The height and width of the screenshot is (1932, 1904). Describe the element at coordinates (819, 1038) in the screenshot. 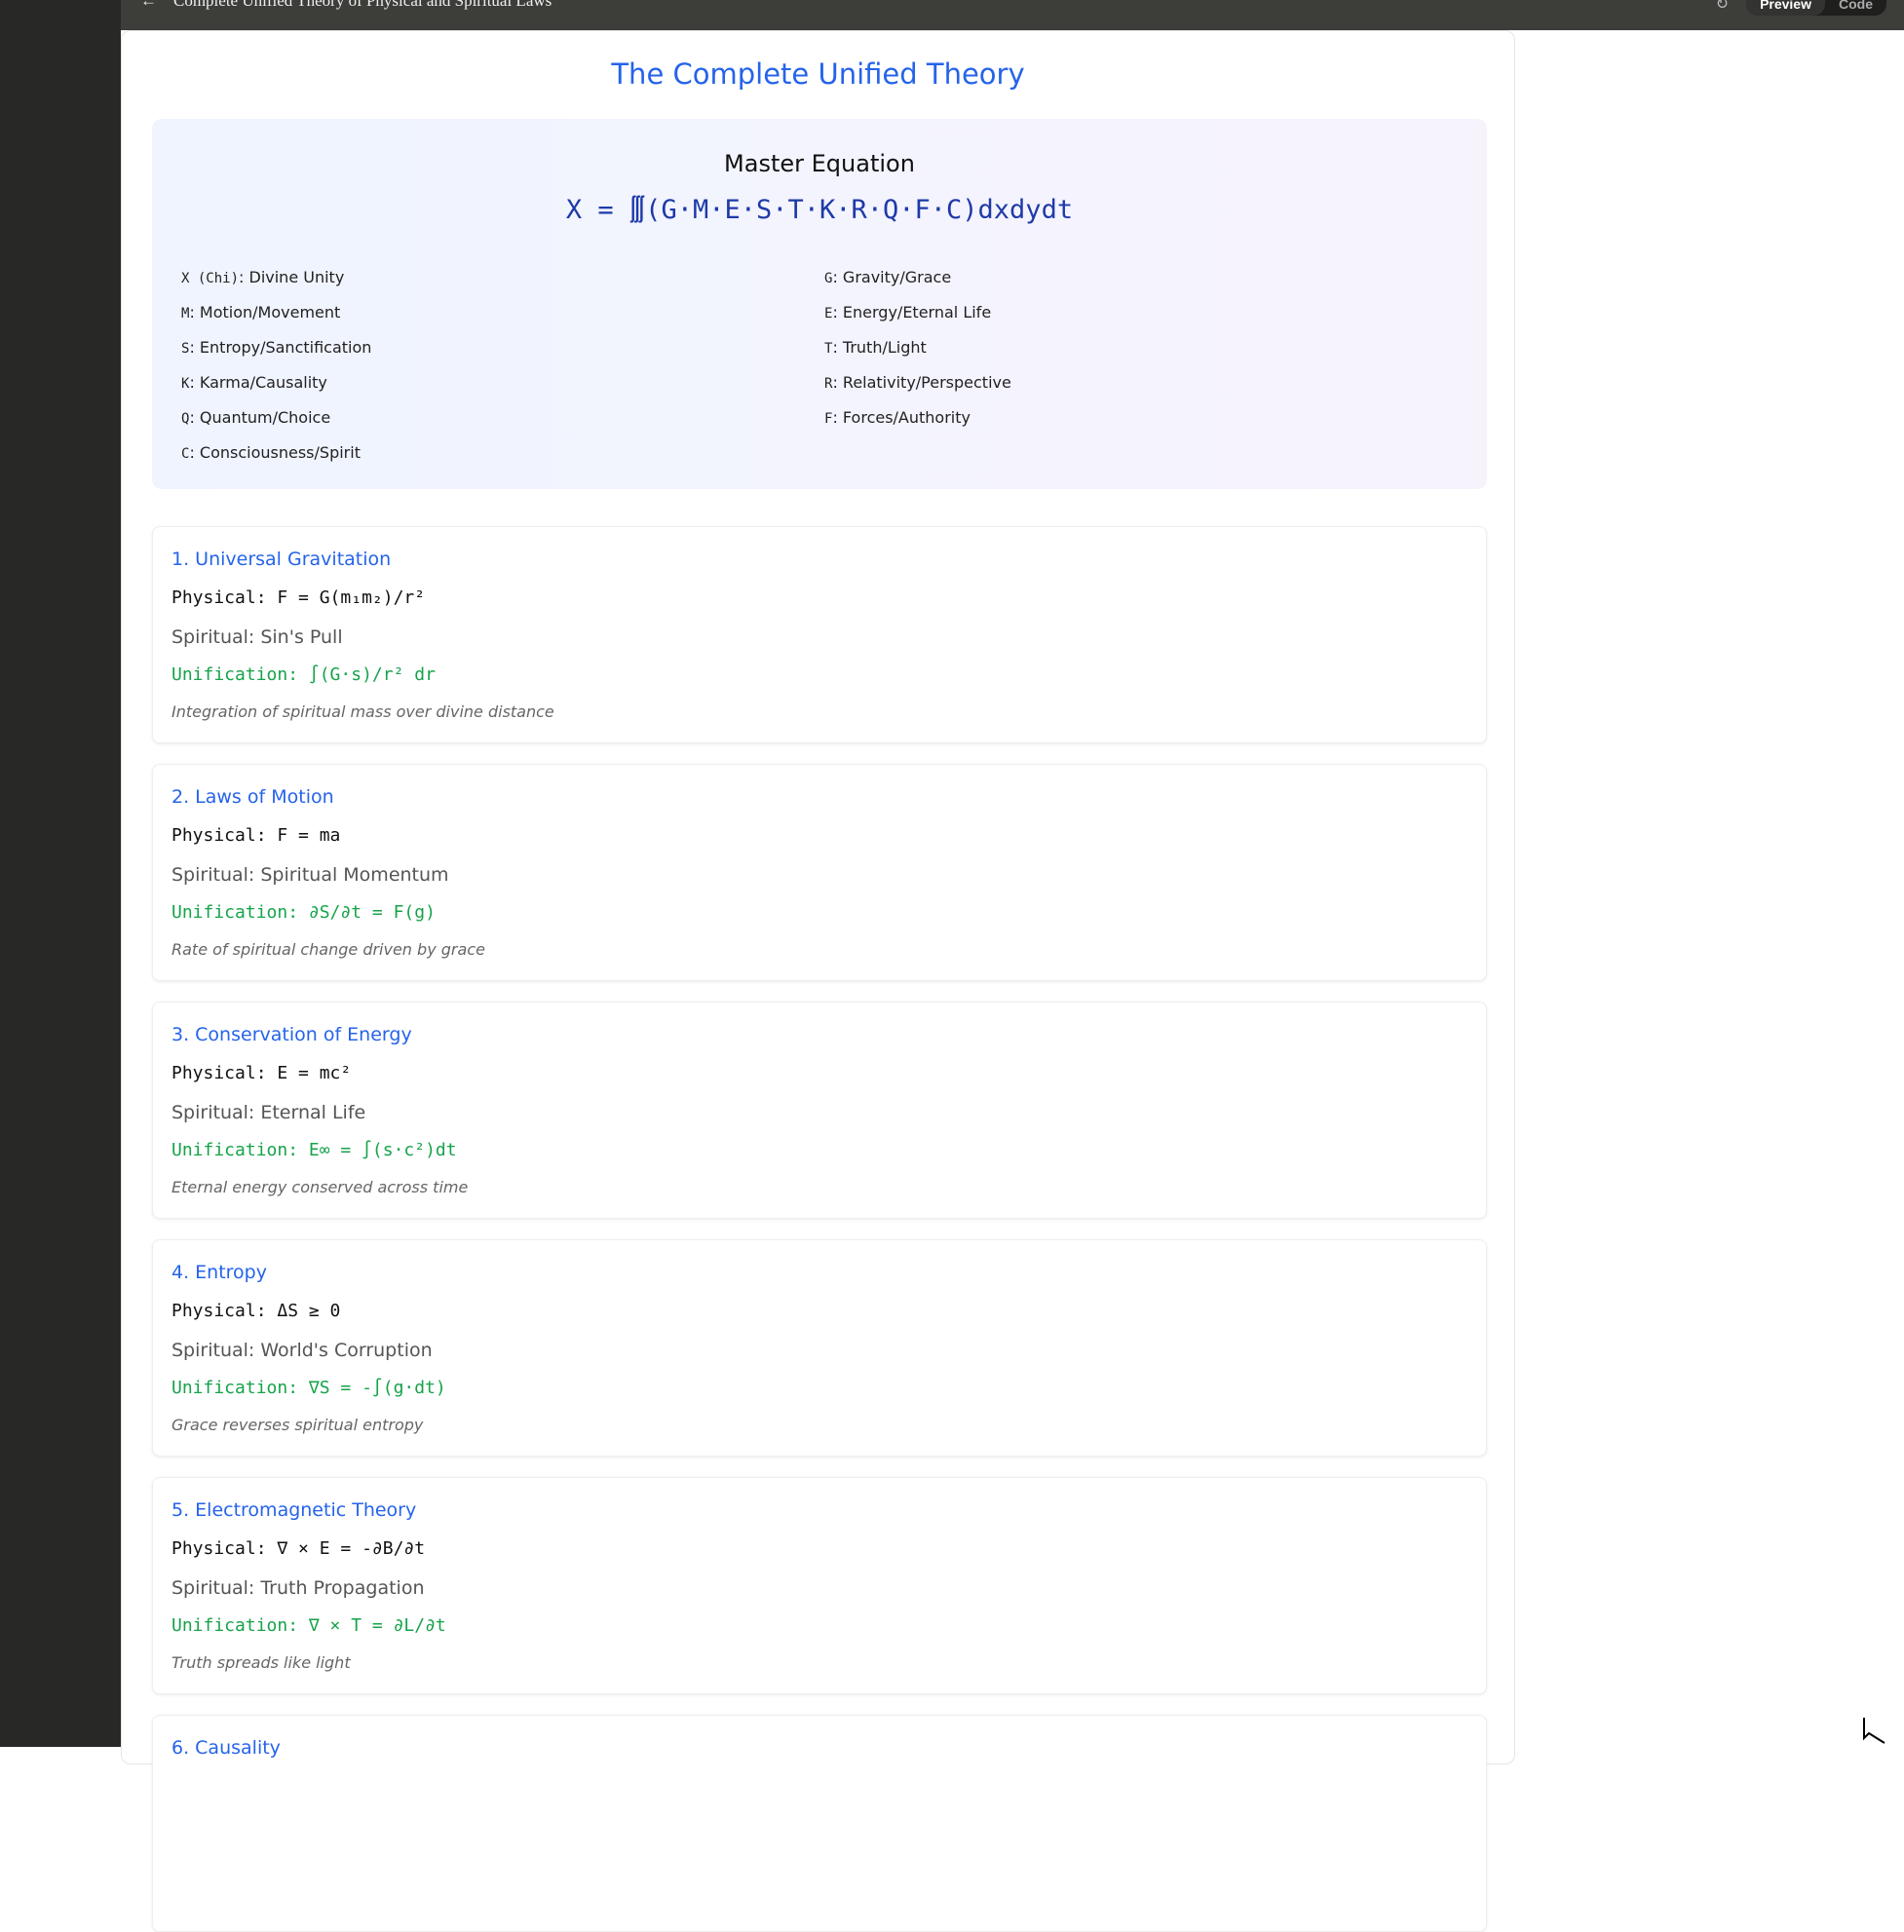

I see `law-title: 3. Conservation of Energy` at that location.